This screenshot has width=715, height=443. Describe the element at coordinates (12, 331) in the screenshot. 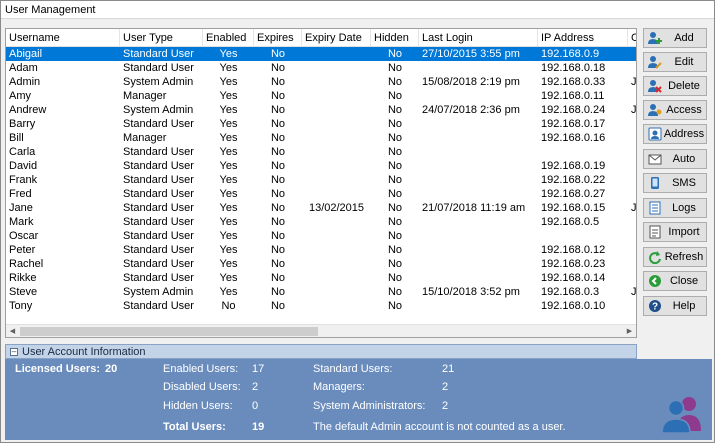

I see `scroll-left-icon: ◀` at that location.